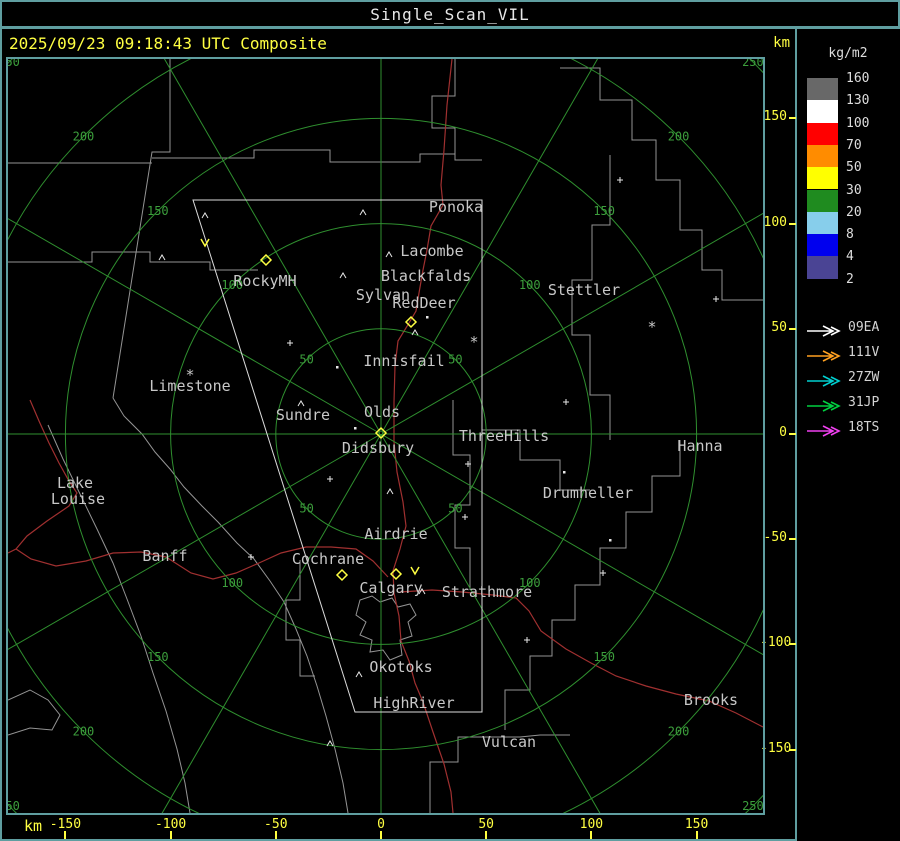  I want to click on legend-scale-value: 4, so click(850, 257).